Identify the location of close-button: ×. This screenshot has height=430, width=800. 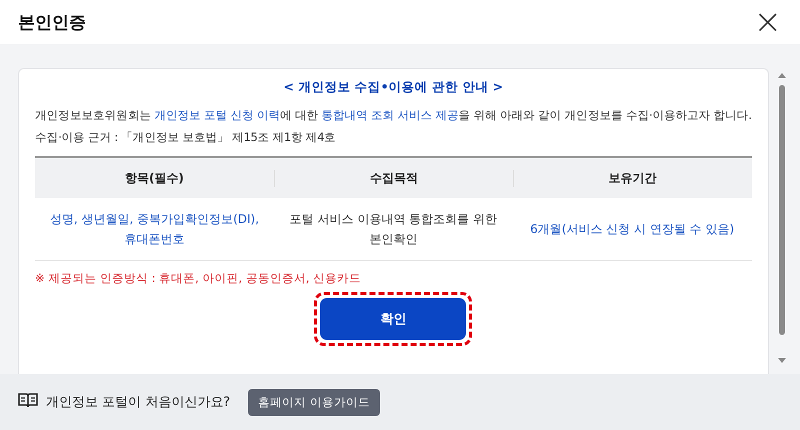
(768, 22).